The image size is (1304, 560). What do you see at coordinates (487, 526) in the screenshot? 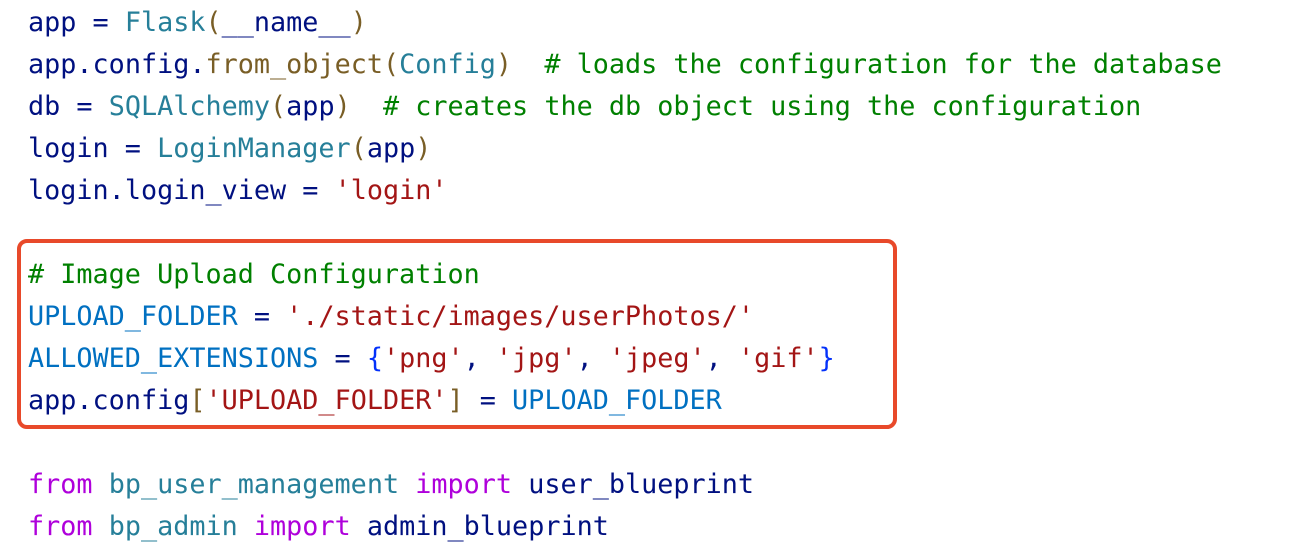
I see `token-variable: admin_blueprint` at bounding box center [487, 526].